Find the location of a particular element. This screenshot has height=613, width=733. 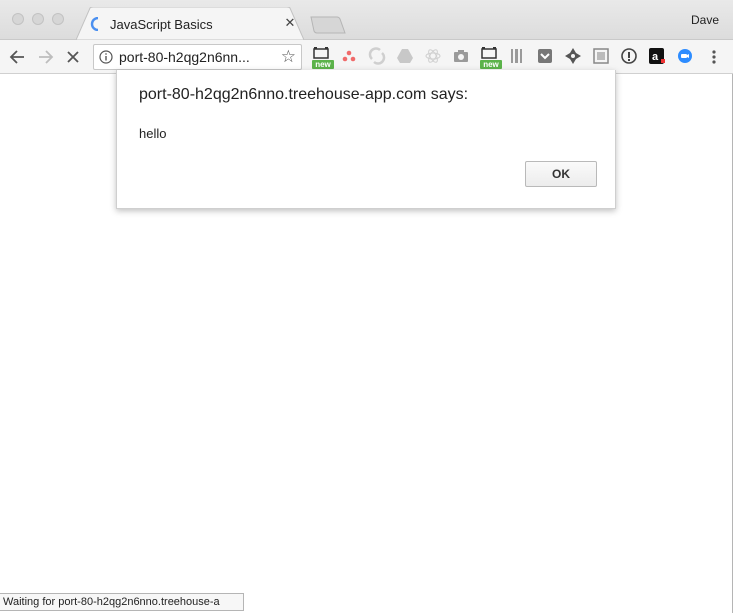

profile-name: Dave is located at coordinates (705, 20).